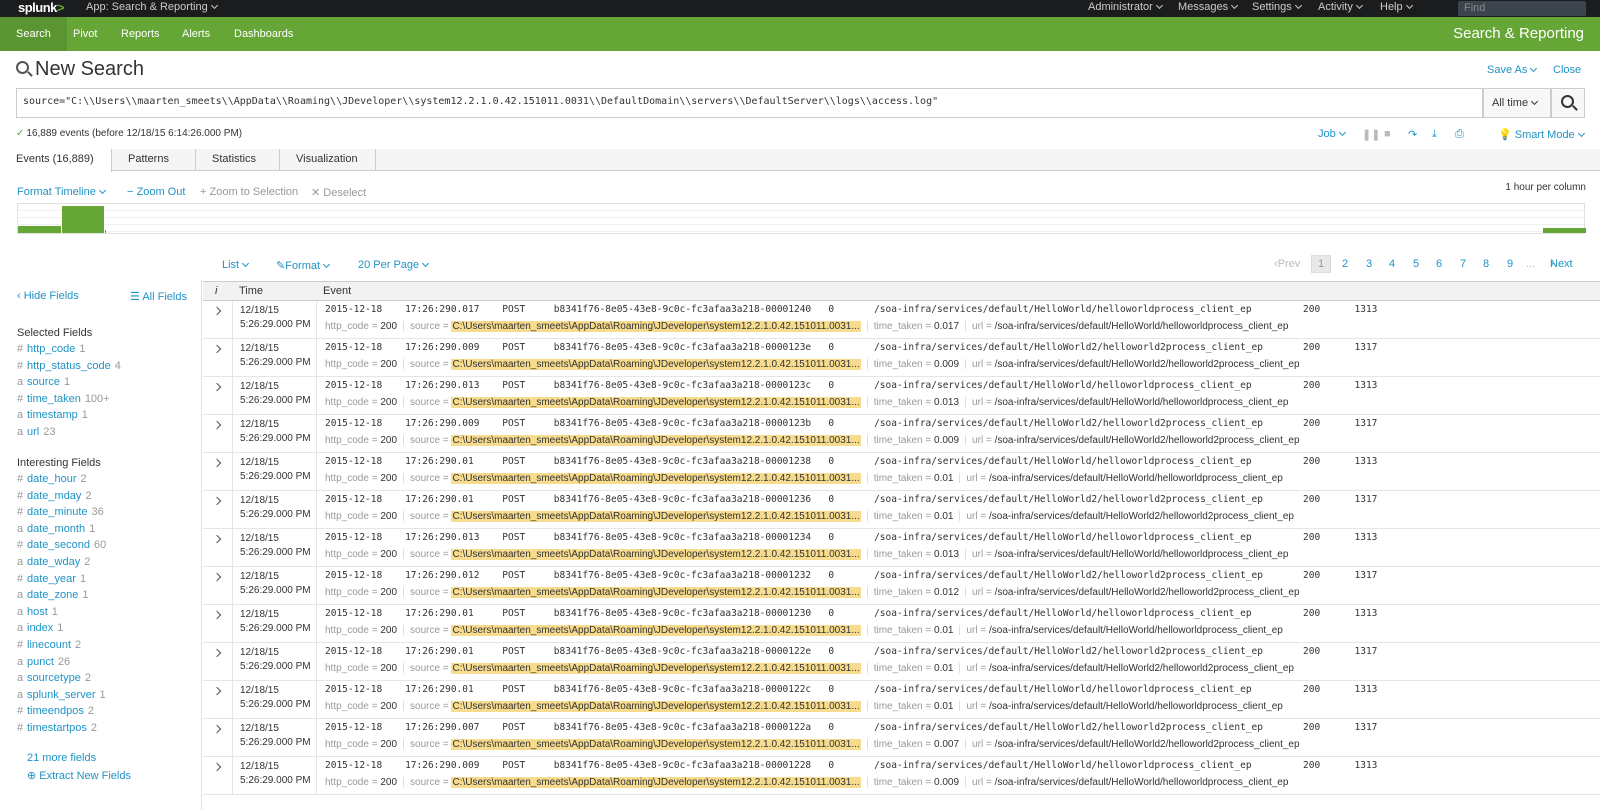  What do you see at coordinates (61, 695) in the screenshot?
I see `field-splunk-server: a splunk_server 1` at bounding box center [61, 695].